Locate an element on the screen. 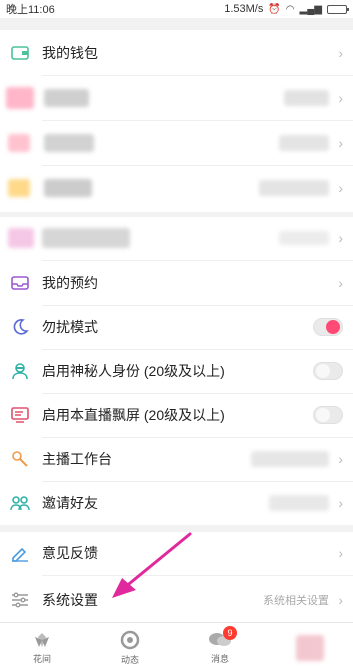  dnd-label: 勿扰模式 is located at coordinates (70, 327).